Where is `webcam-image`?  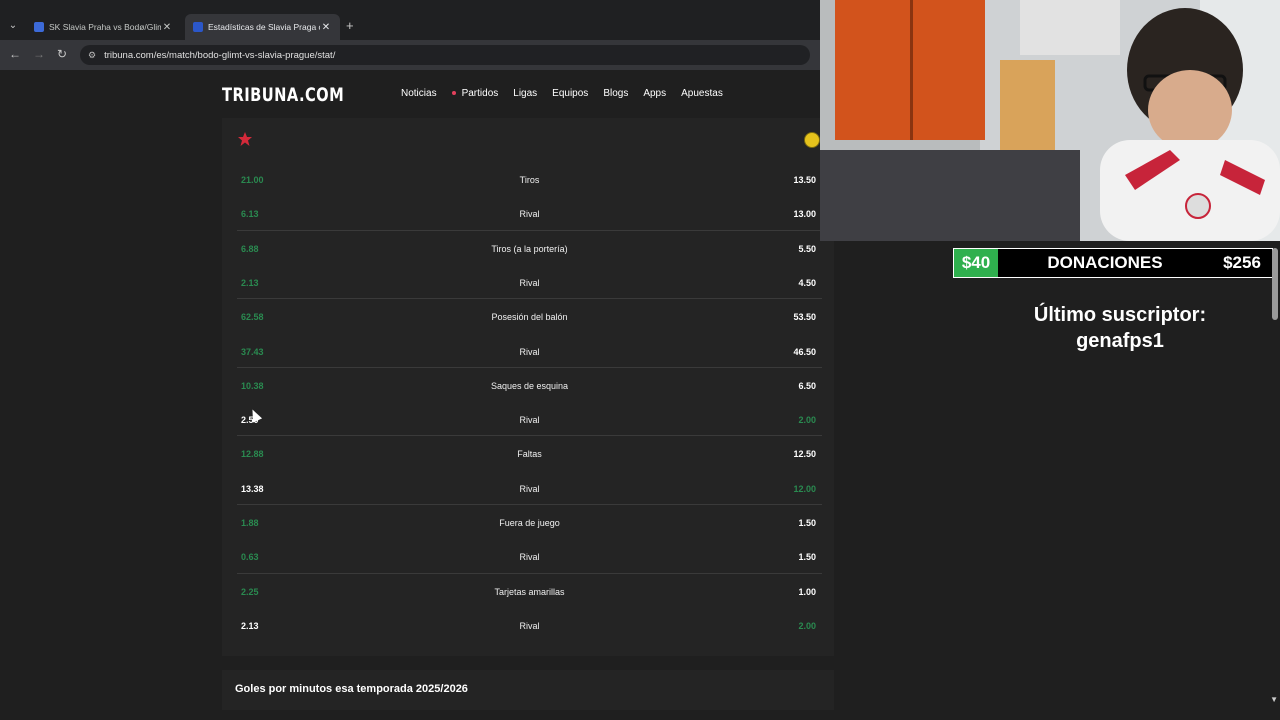
webcam-image is located at coordinates (1050, 120).